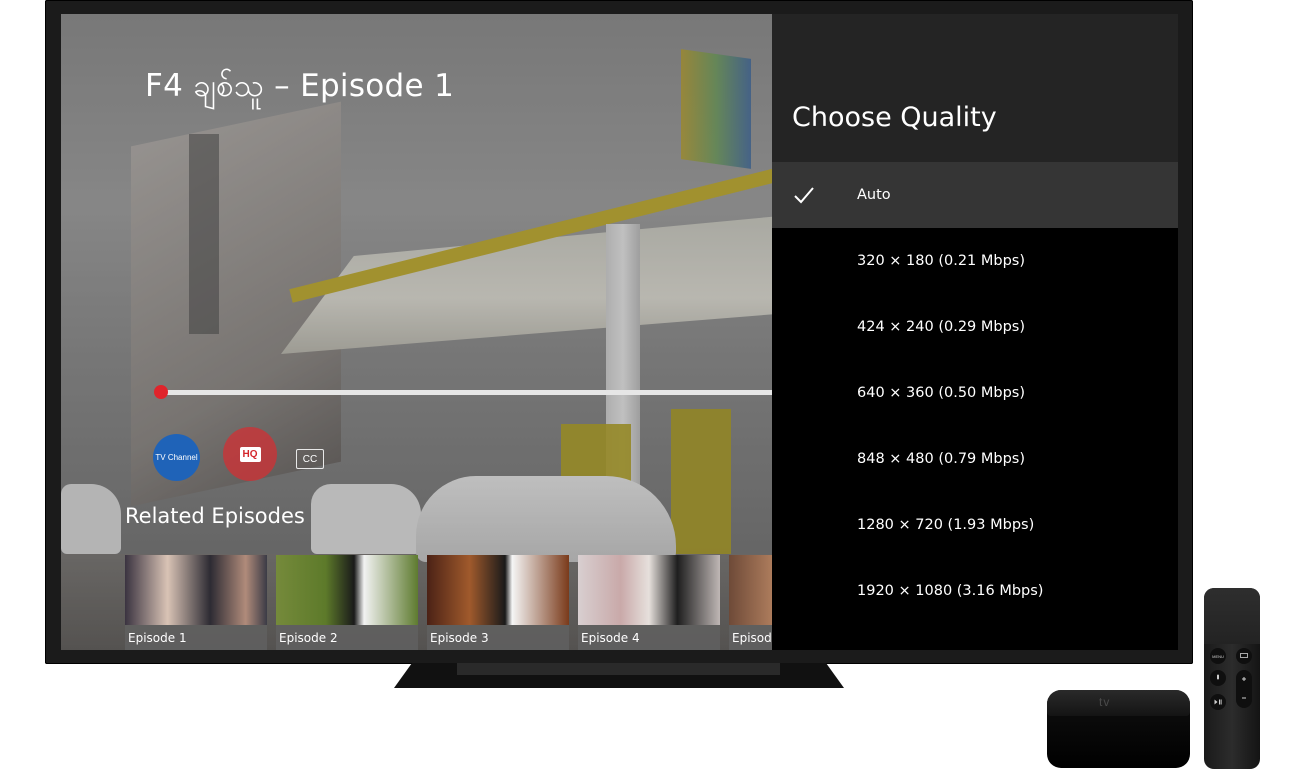 The width and height of the screenshot is (1300, 771). What do you see at coordinates (1118, 703) in the screenshot?
I see `apple-tv-box-top: tv` at bounding box center [1118, 703].